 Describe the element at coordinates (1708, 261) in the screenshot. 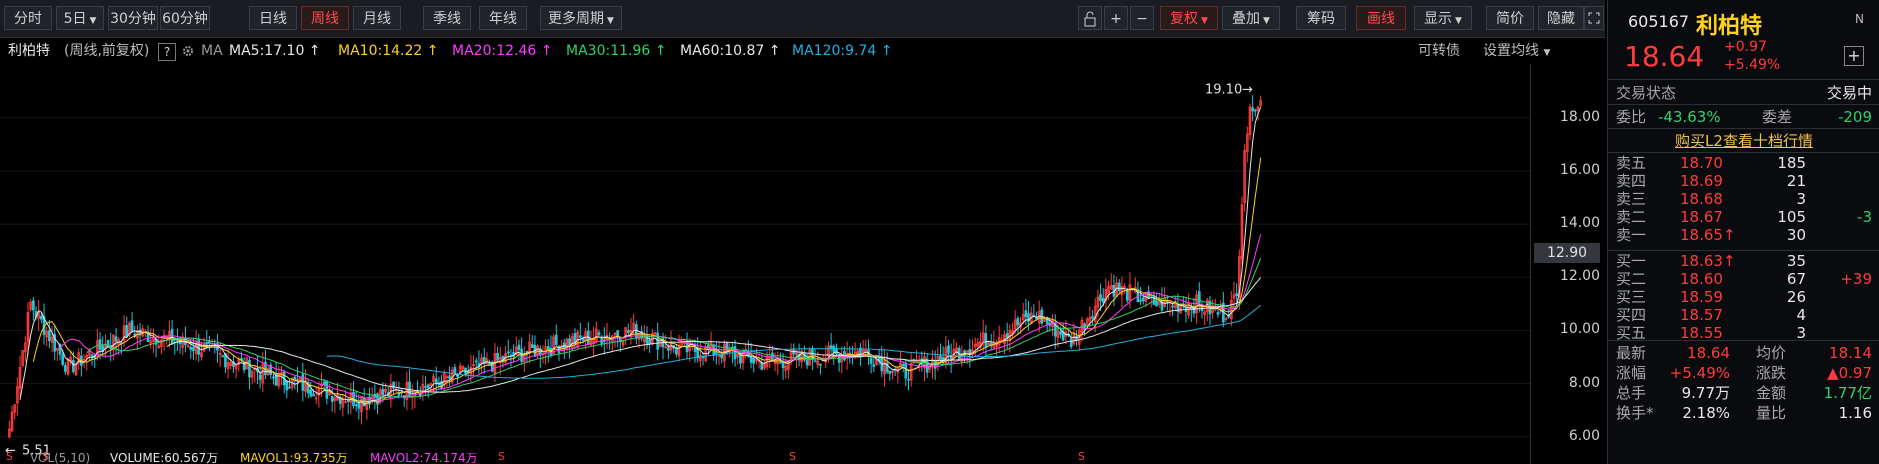

I see `bid-price: 18.63↑` at that location.